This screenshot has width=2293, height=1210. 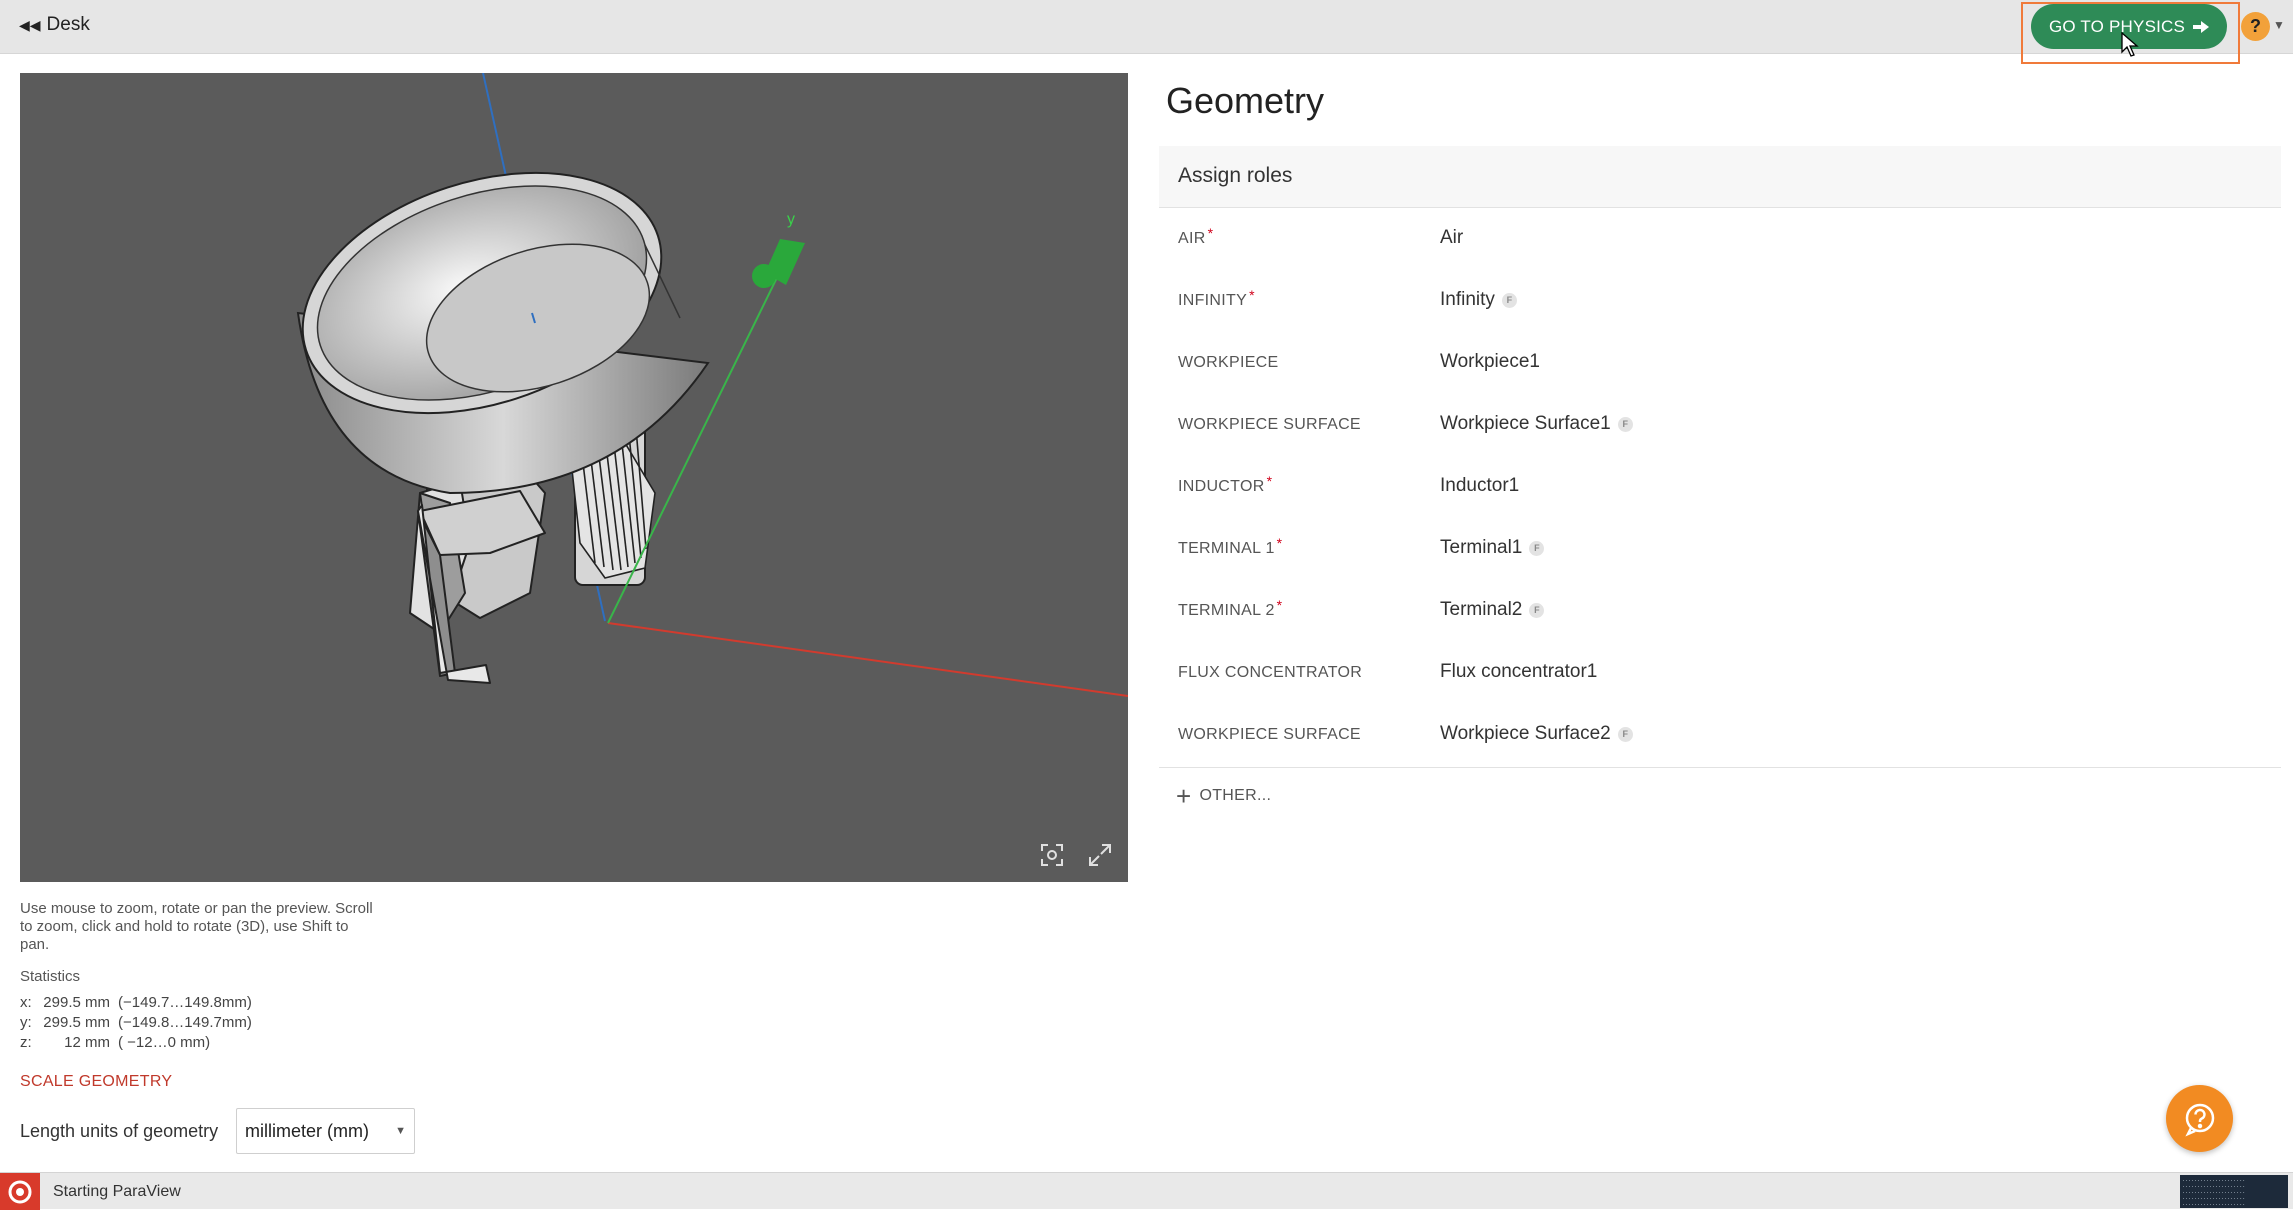 I want to click on role-value-label: Terminal1, so click(x=1481, y=547).